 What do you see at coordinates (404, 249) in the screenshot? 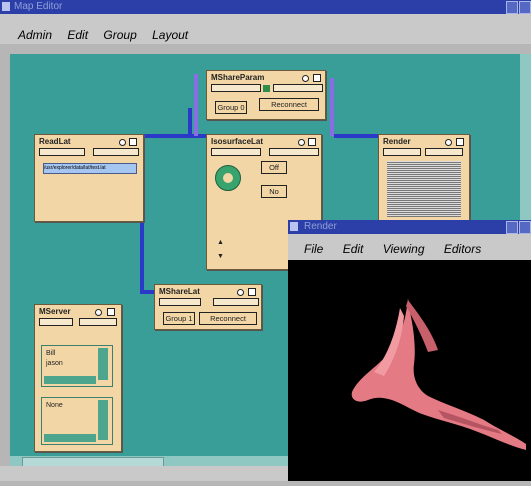
I see `menu-viewing: Viewing` at bounding box center [404, 249].